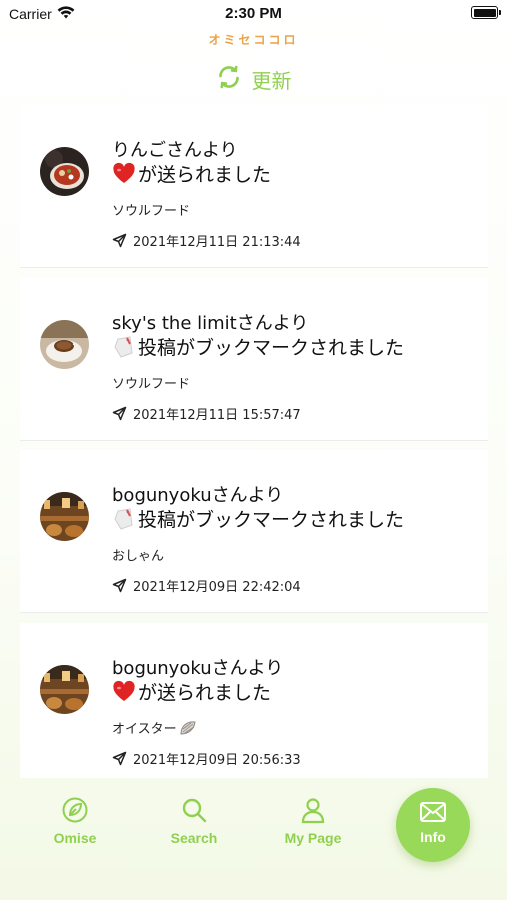 The width and height of the screenshot is (507, 900). Describe the element at coordinates (253, 40) in the screenshot. I see `app-logo: オミセココロ` at that location.